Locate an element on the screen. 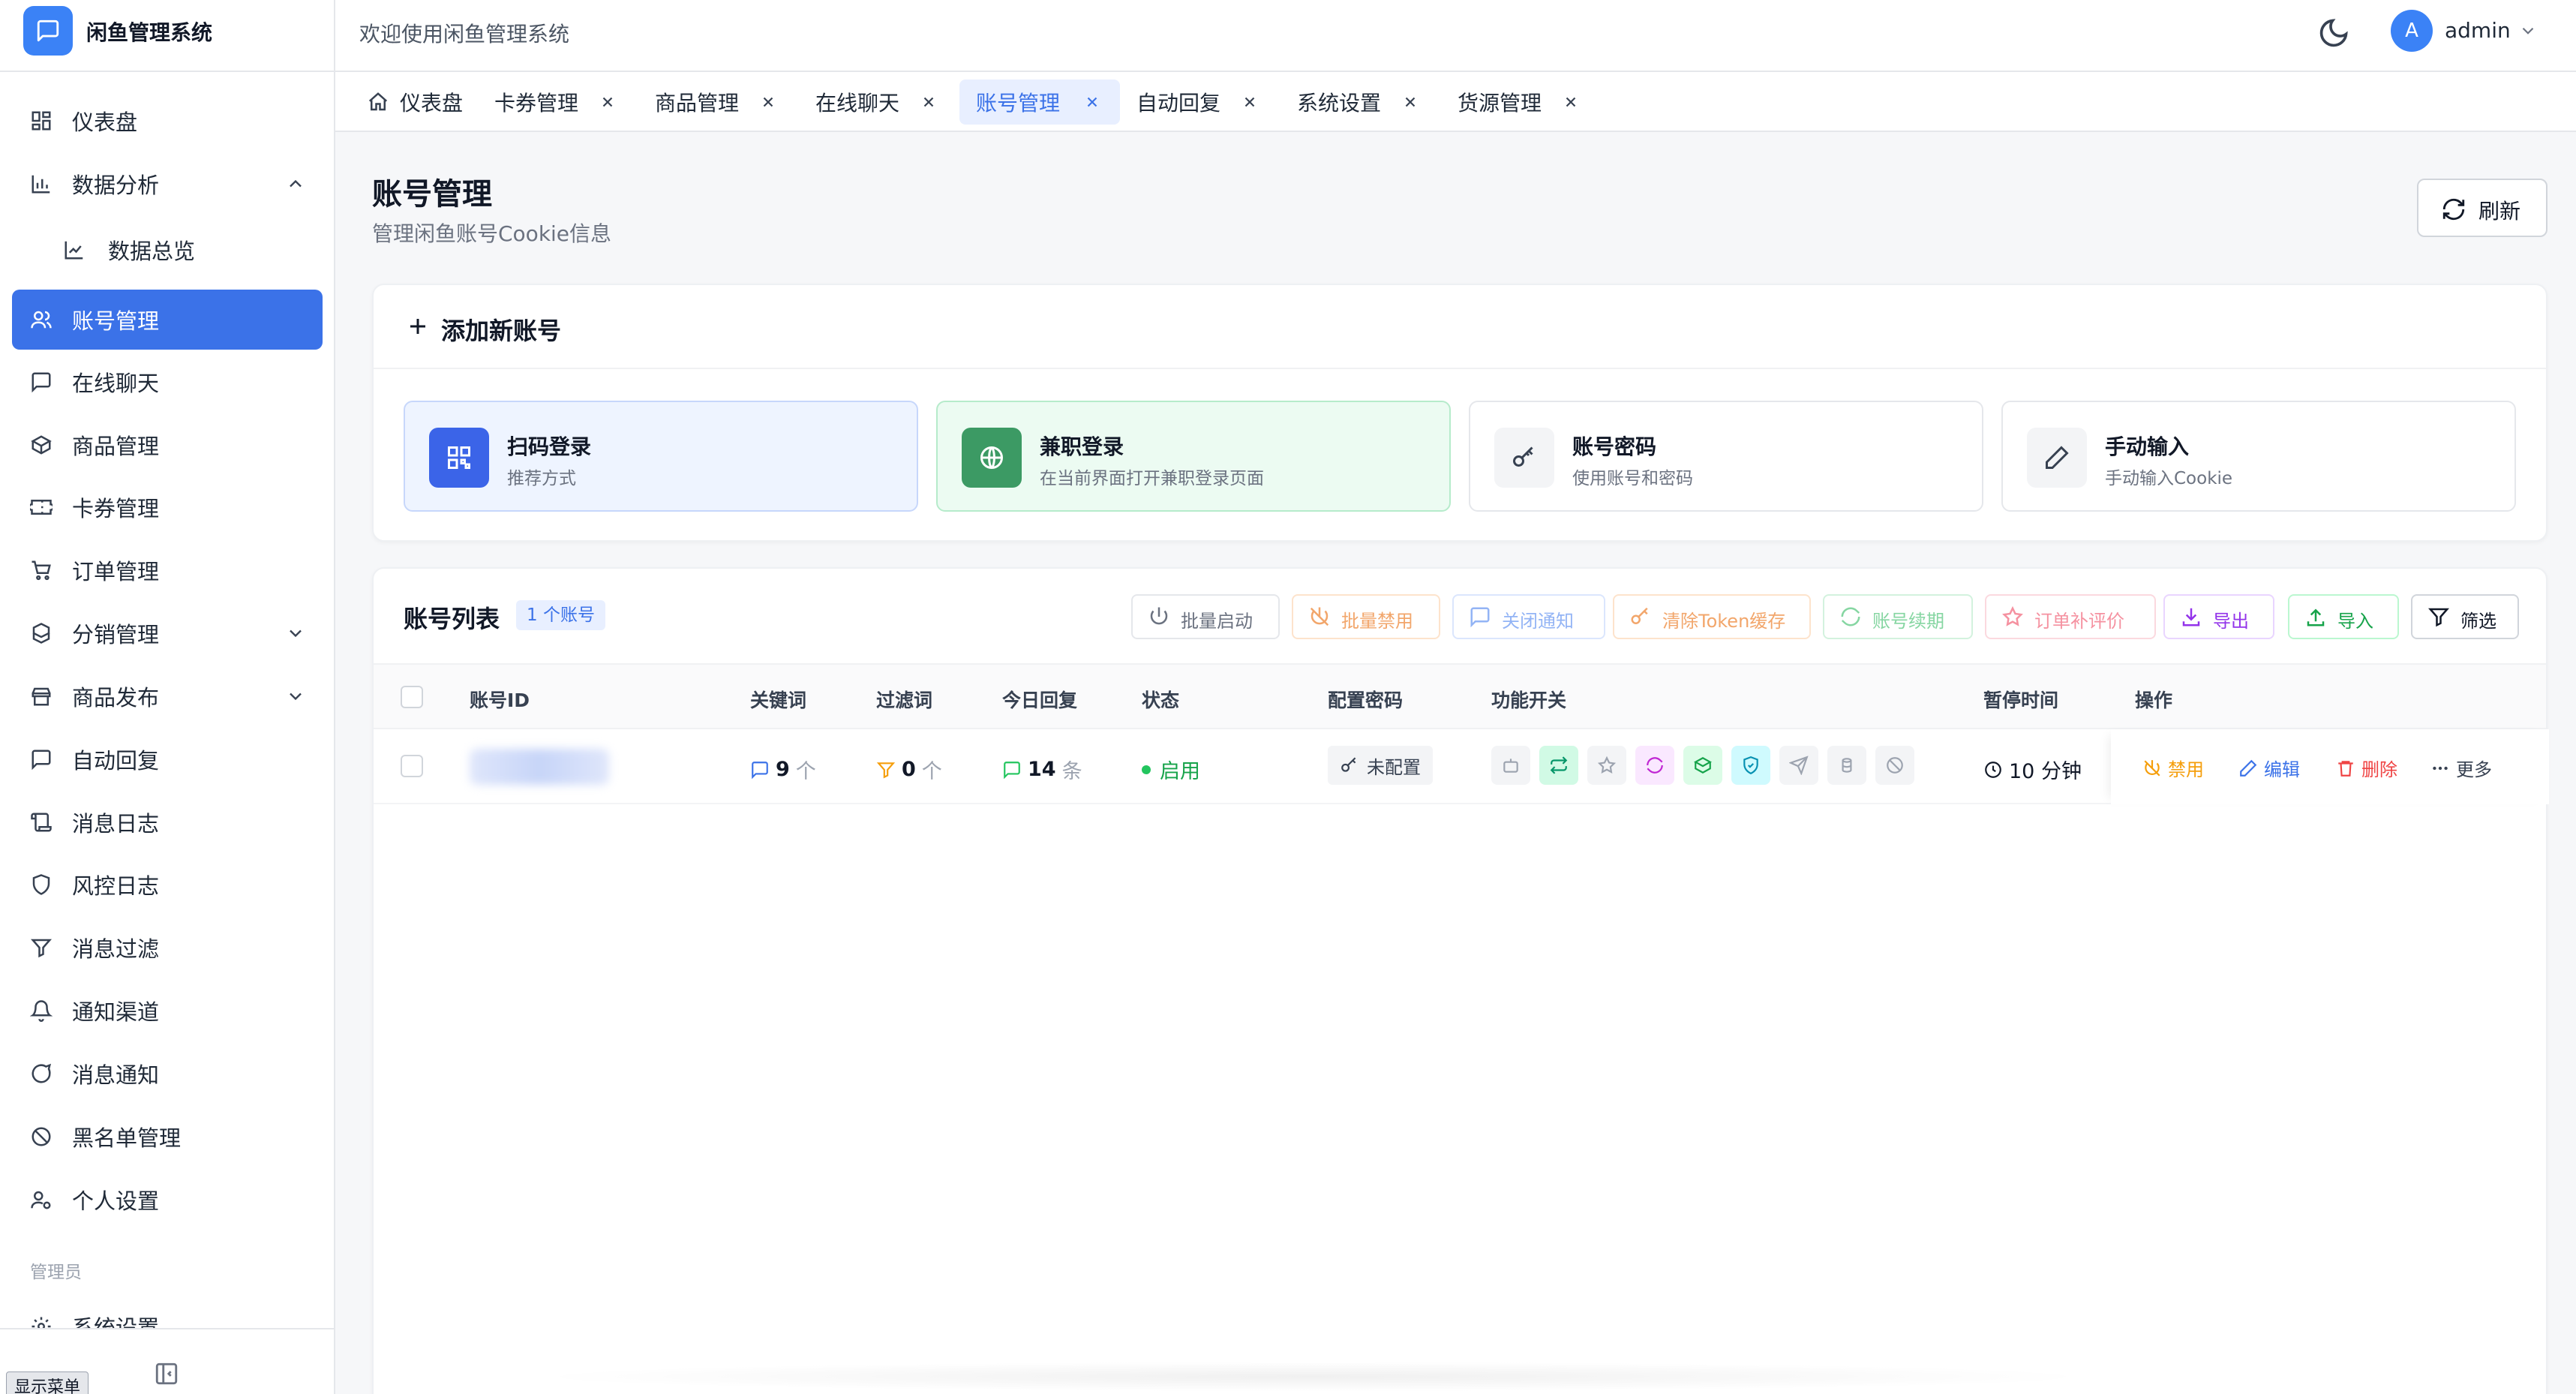 The width and height of the screenshot is (2576, 1394). clock-icon is located at coordinates (1993, 769).